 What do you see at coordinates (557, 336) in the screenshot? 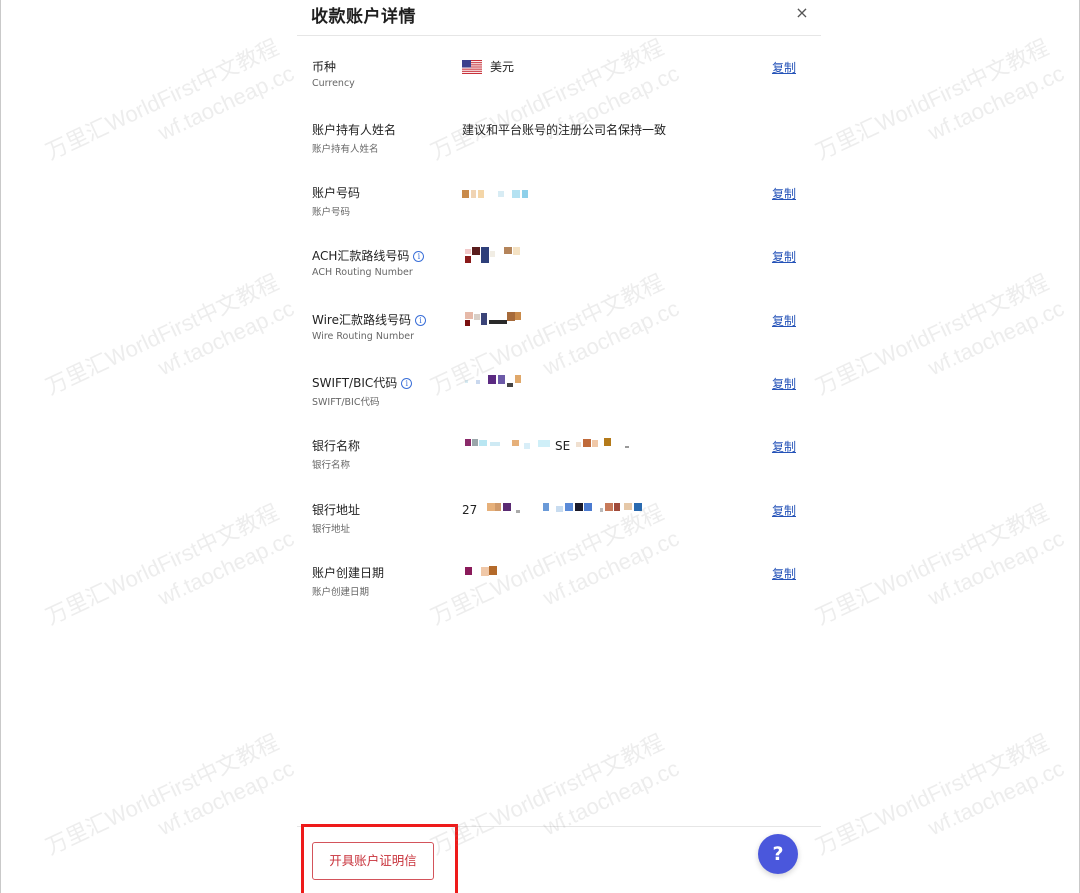
I see `field-row-wire-routing: Wire汇款路线号码 i Wire Routing Number 复制` at bounding box center [557, 336].